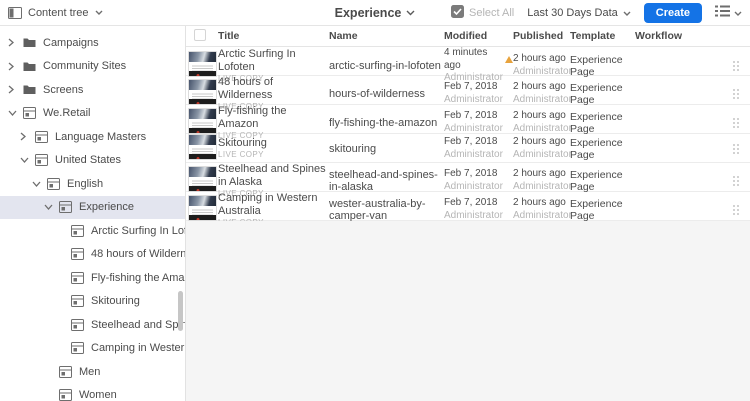  What do you see at coordinates (659, 36) in the screenshot?
I see `column-header-workflow: Workflow` at bounding box center [659, 36].